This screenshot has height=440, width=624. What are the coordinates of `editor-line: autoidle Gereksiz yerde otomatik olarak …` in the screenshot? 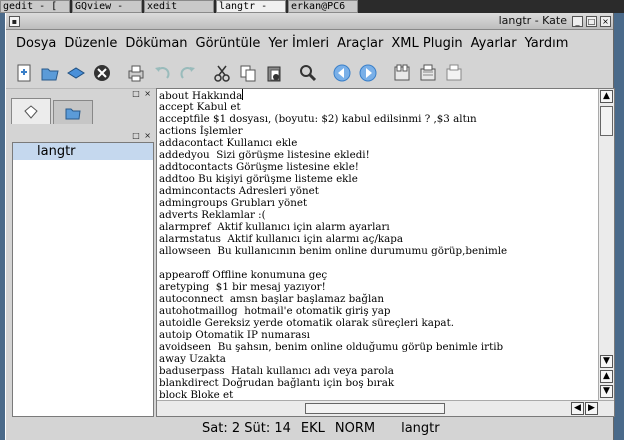 It's located at (377, 323).